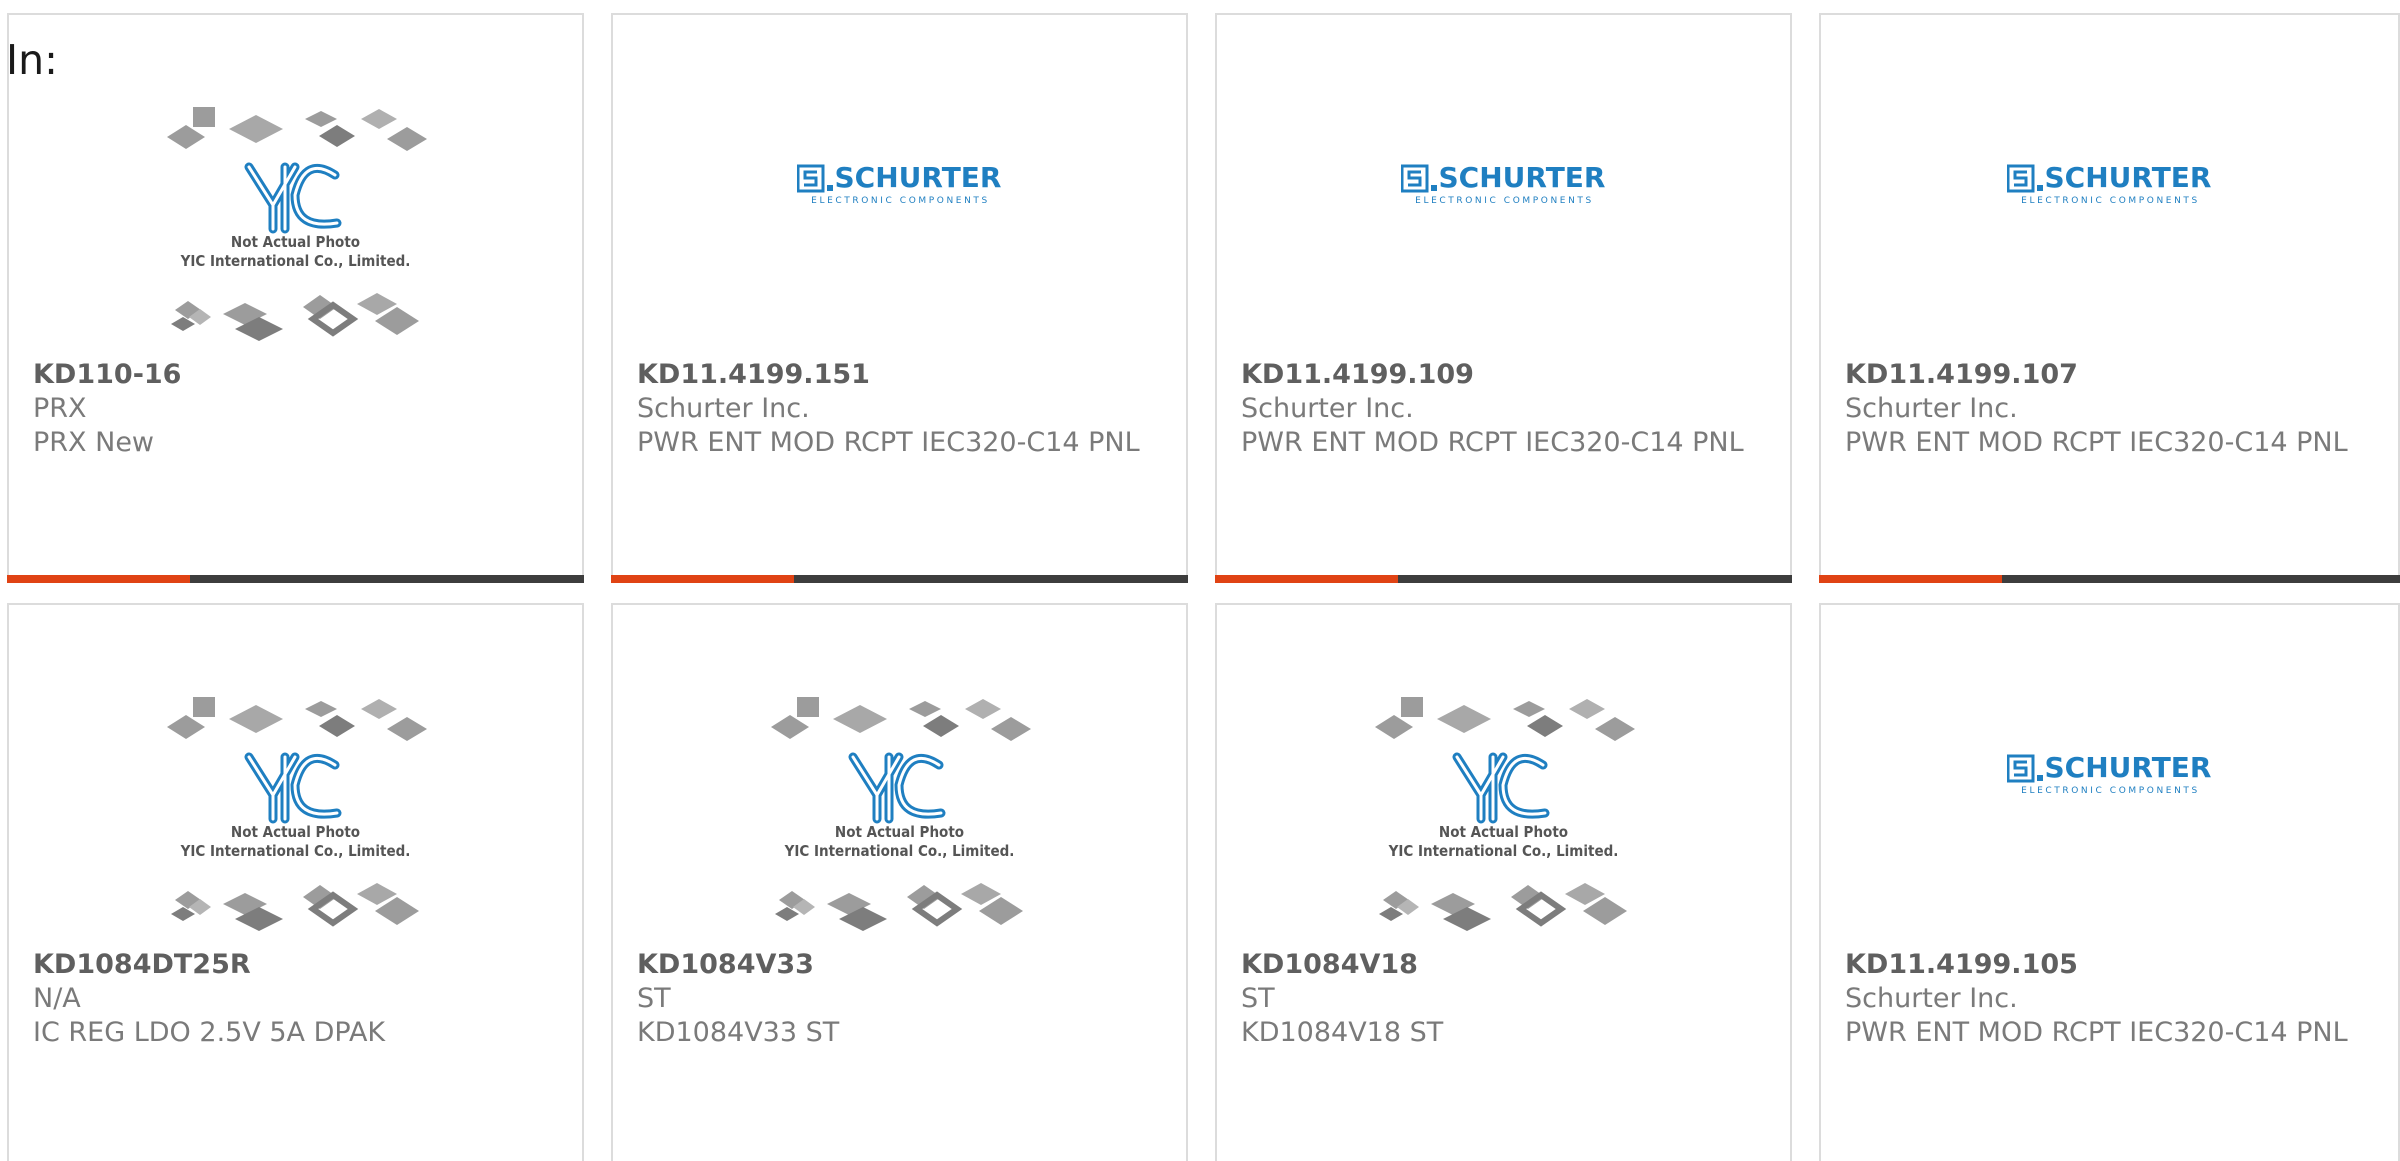 This screenshot has height=1161, width=2400. What do you see at coordinates (904, 965) in the screenshot?
I see `part-number: KD1084V33` at bounding box center [904, 965].